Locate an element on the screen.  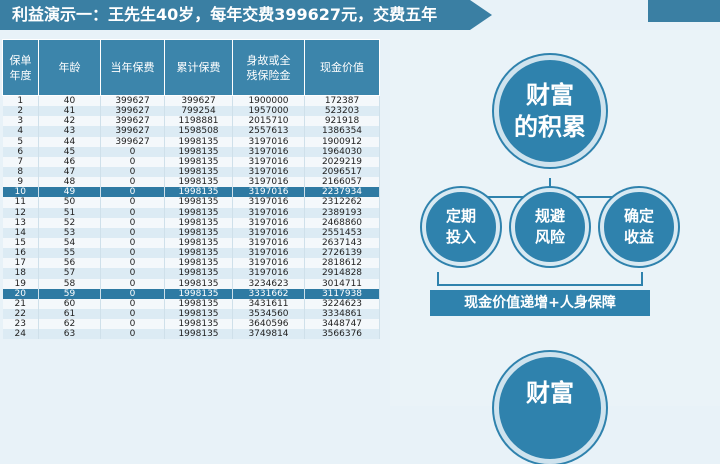
page-title: 利益演示一：王先生40岁，每年交费399627元，交费五年 is located at coordinates (246, 15).